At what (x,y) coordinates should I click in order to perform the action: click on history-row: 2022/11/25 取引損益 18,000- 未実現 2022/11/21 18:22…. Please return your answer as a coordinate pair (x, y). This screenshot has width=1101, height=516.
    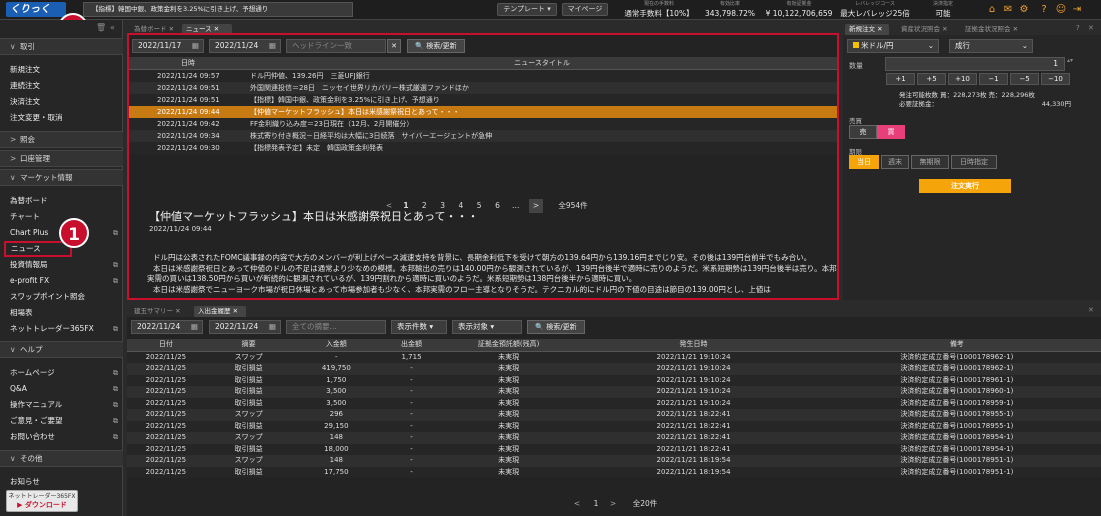
    Looking at the image, I should click on (614, 449).